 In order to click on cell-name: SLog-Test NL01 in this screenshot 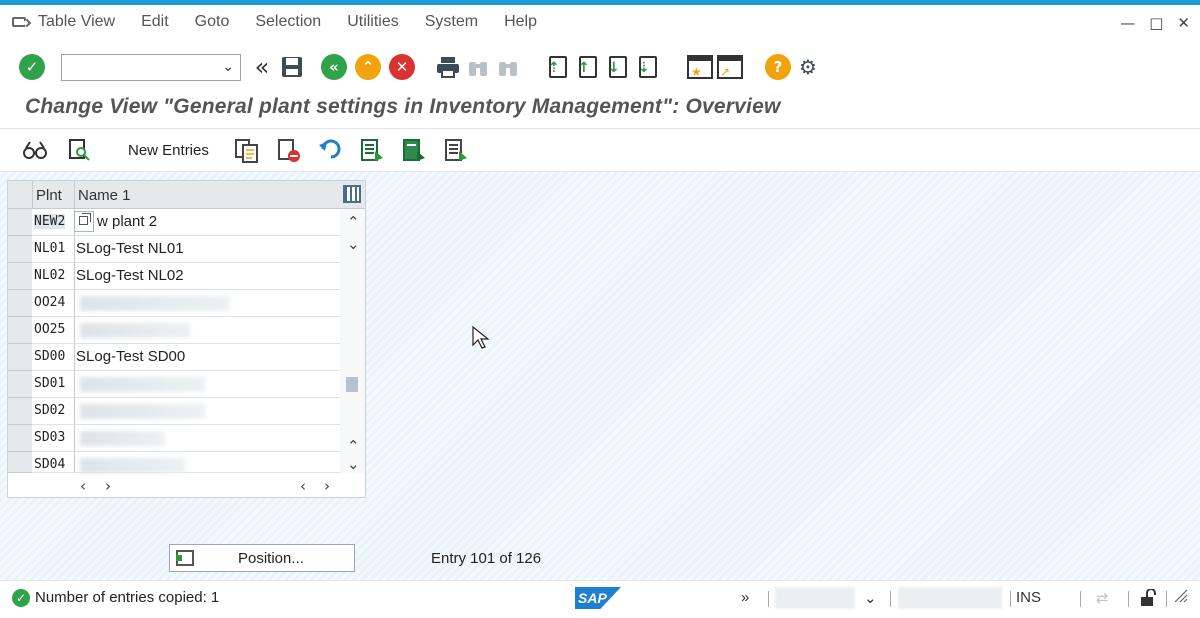, I will do `click(130, 248)`.